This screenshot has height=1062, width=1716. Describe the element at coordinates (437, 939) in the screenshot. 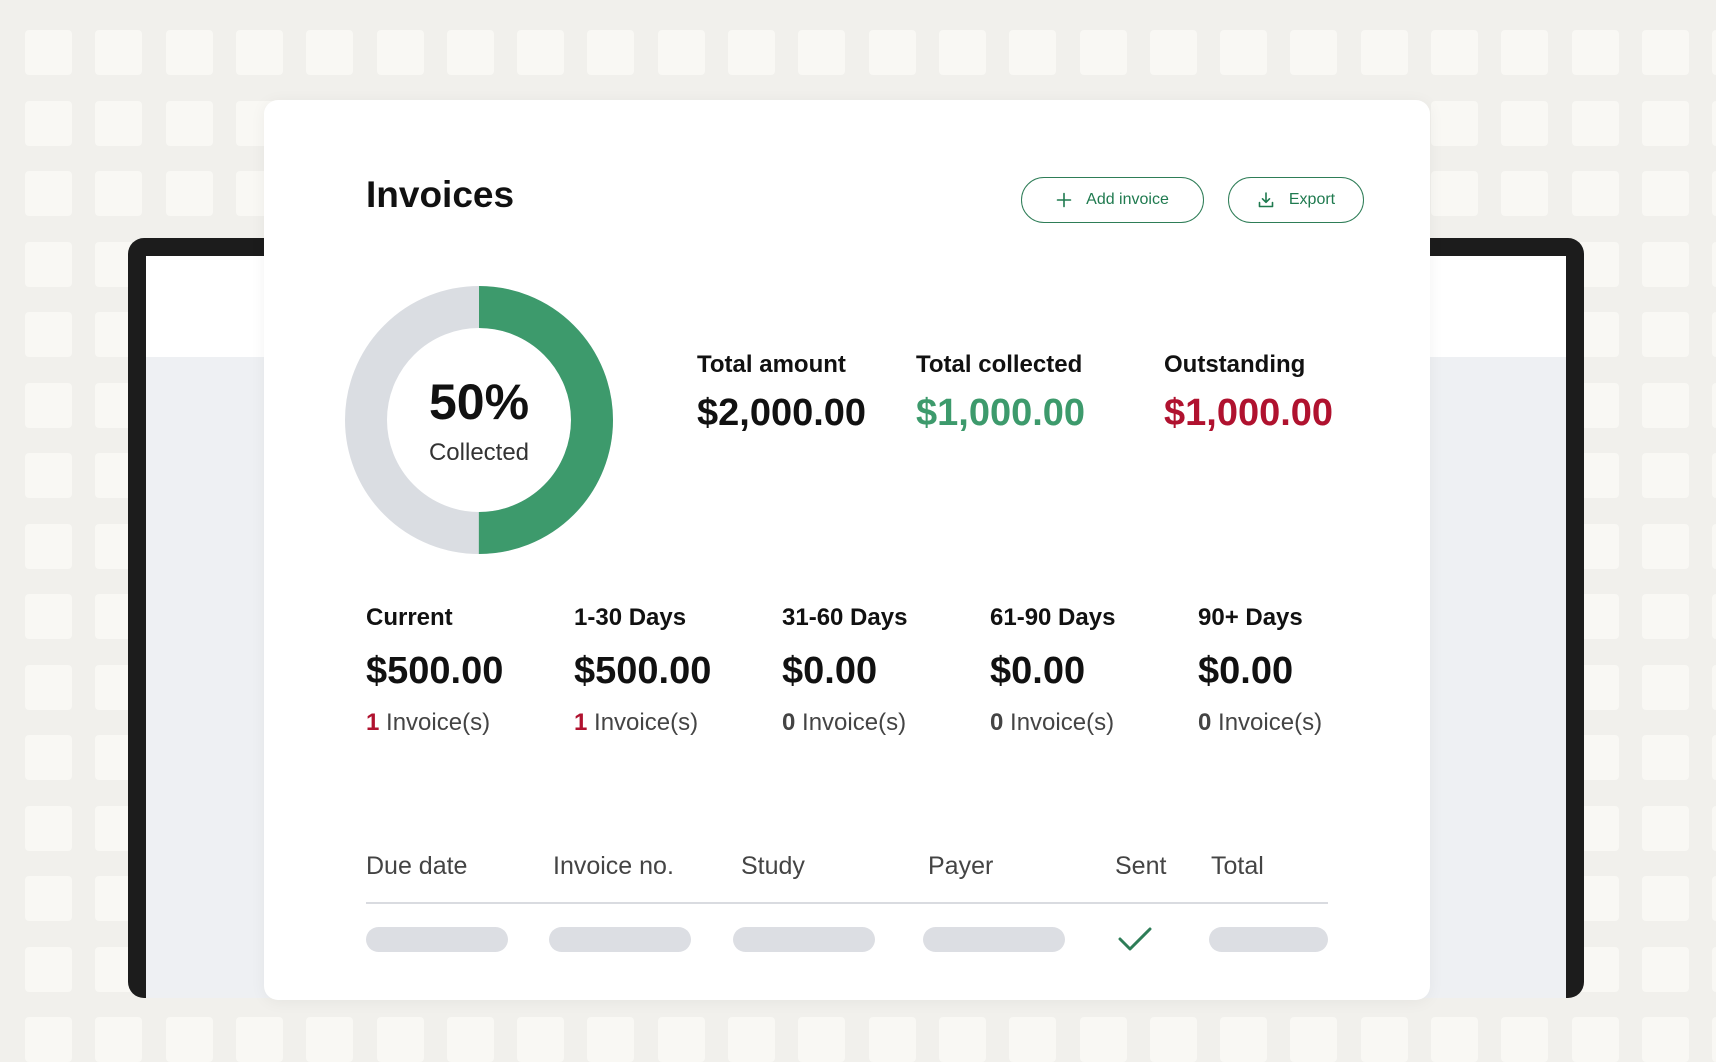

I see `placeholder-cell-due-date` at that location.